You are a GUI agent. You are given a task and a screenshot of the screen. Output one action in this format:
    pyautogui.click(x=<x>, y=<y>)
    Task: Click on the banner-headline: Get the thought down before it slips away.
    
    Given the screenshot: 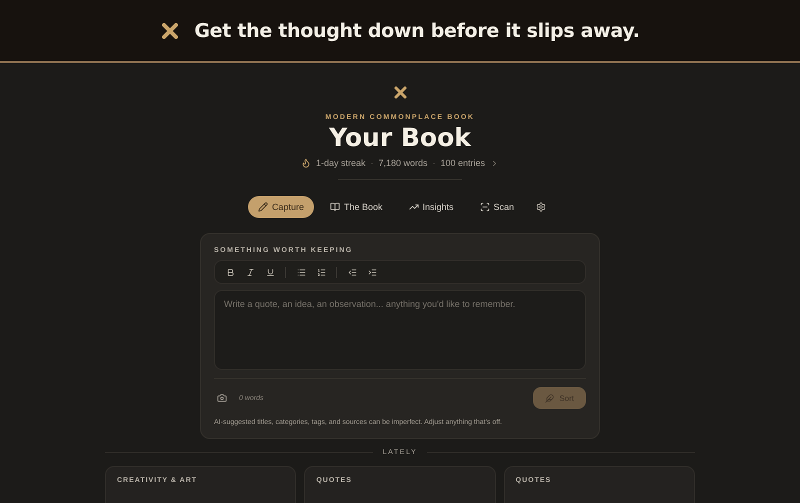 What is the action you would take?
    pyautogui.click(x=417, y=31)
    